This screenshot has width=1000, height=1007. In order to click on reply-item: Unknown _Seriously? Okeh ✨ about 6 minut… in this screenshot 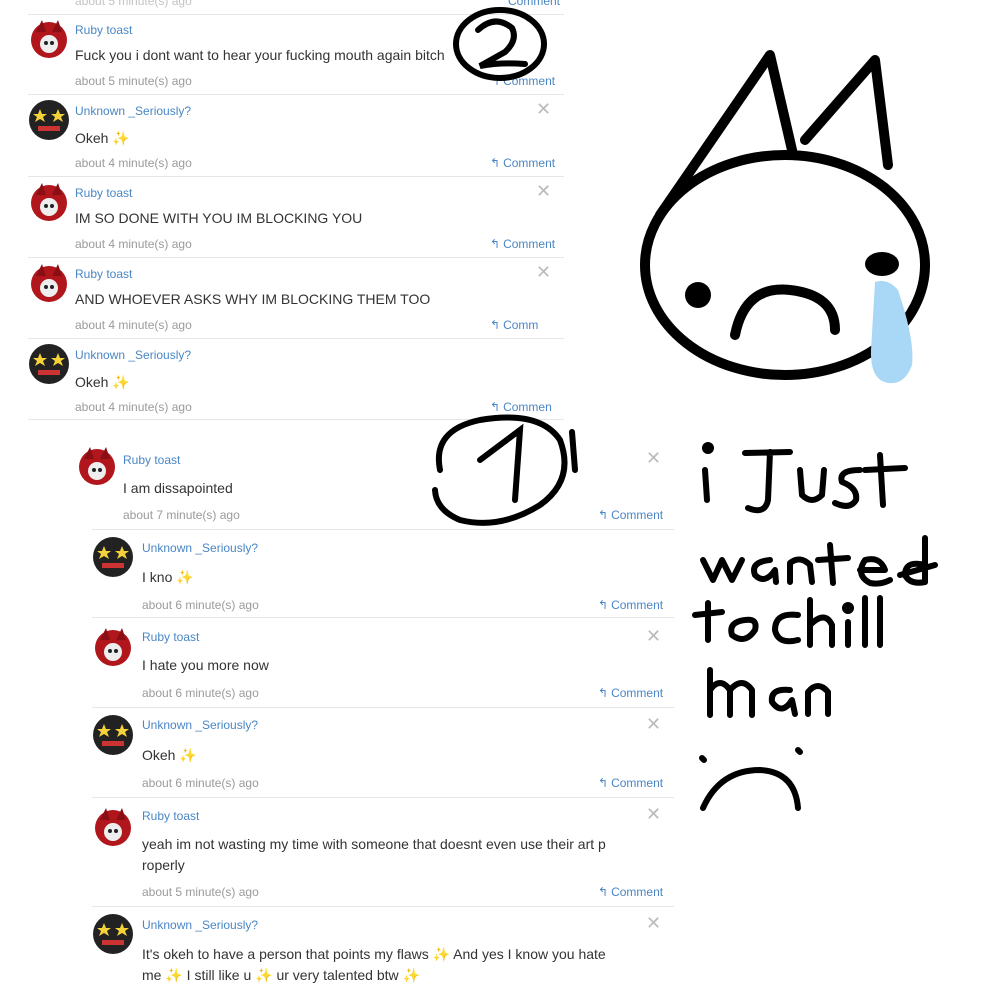, I will do `click(383, 753)`.